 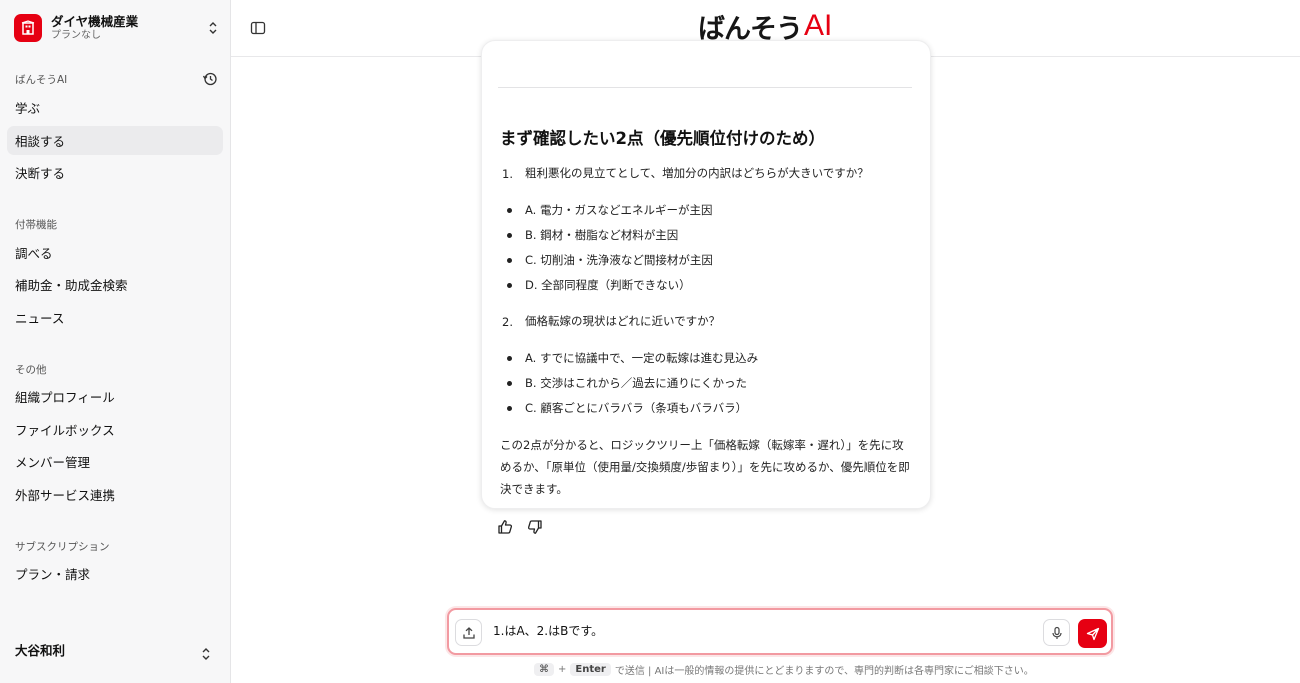 I want to click on sidebar-item-integrations: 外部サービス連携, so click(x=115, y=494).